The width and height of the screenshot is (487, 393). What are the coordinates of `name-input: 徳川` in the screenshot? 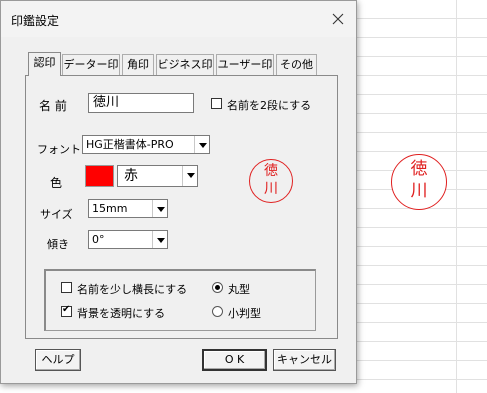 It's located at (141, 103).